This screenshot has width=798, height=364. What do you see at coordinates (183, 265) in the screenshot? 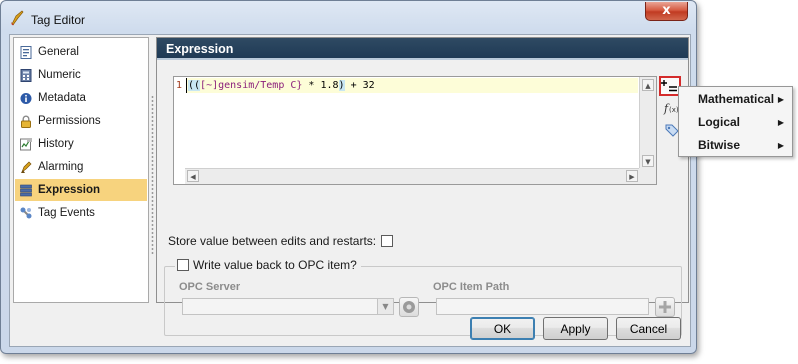
I see `write-back-checkbox` at bounding box center [183, 265].